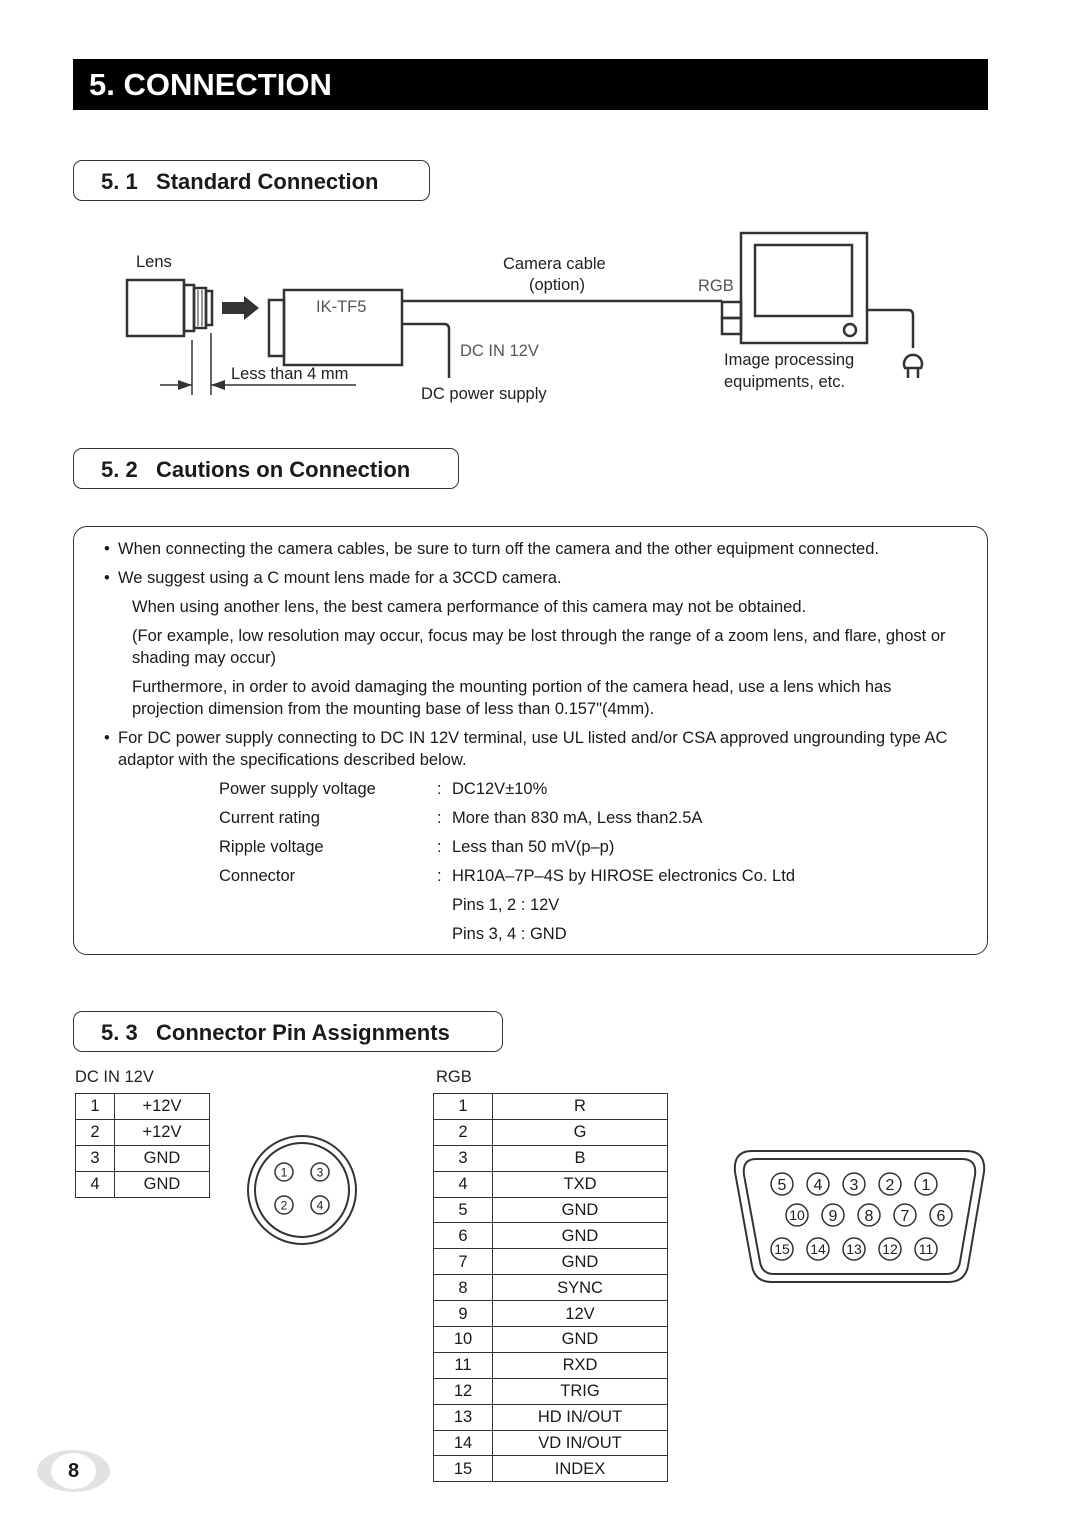 This screenshot has width=1080, height=1529. What do you see at coordinates (580, 1158) in the screenshot?
I see `pin-signal: B` at bounding box center [580, 1158].